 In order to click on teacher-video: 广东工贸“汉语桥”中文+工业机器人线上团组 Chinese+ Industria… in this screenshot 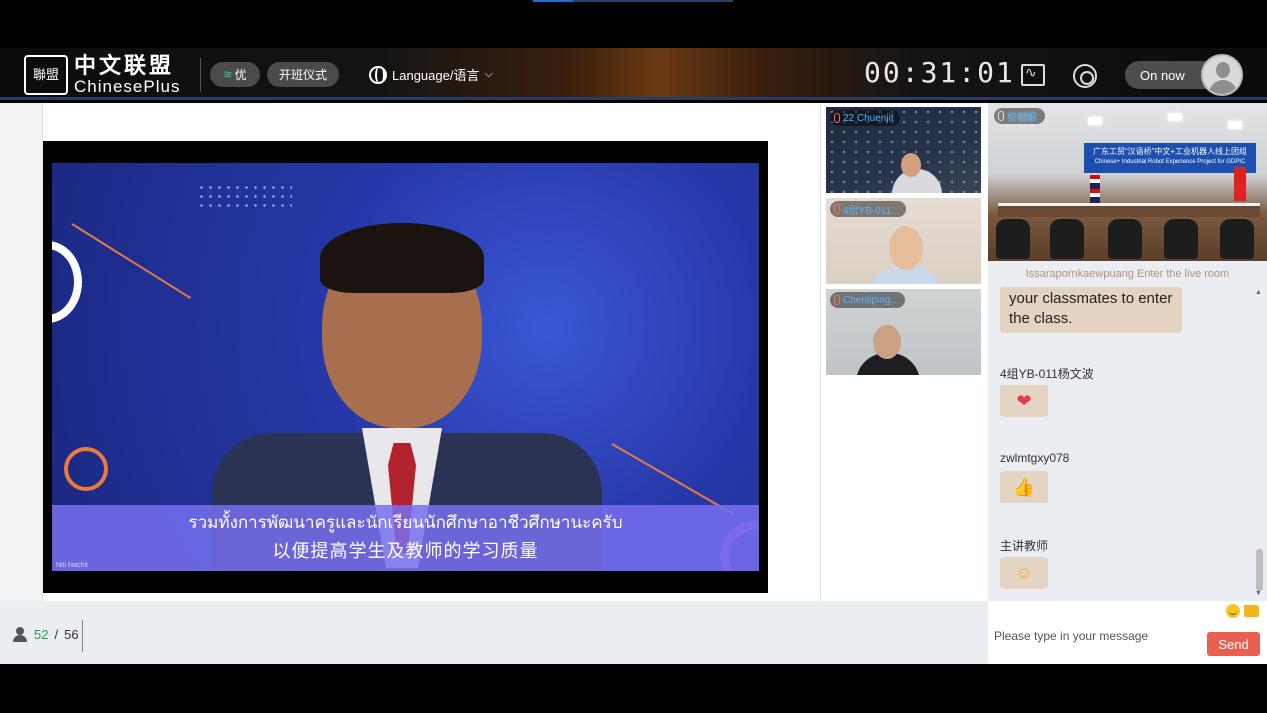, I will do `click(1127, 182)`.